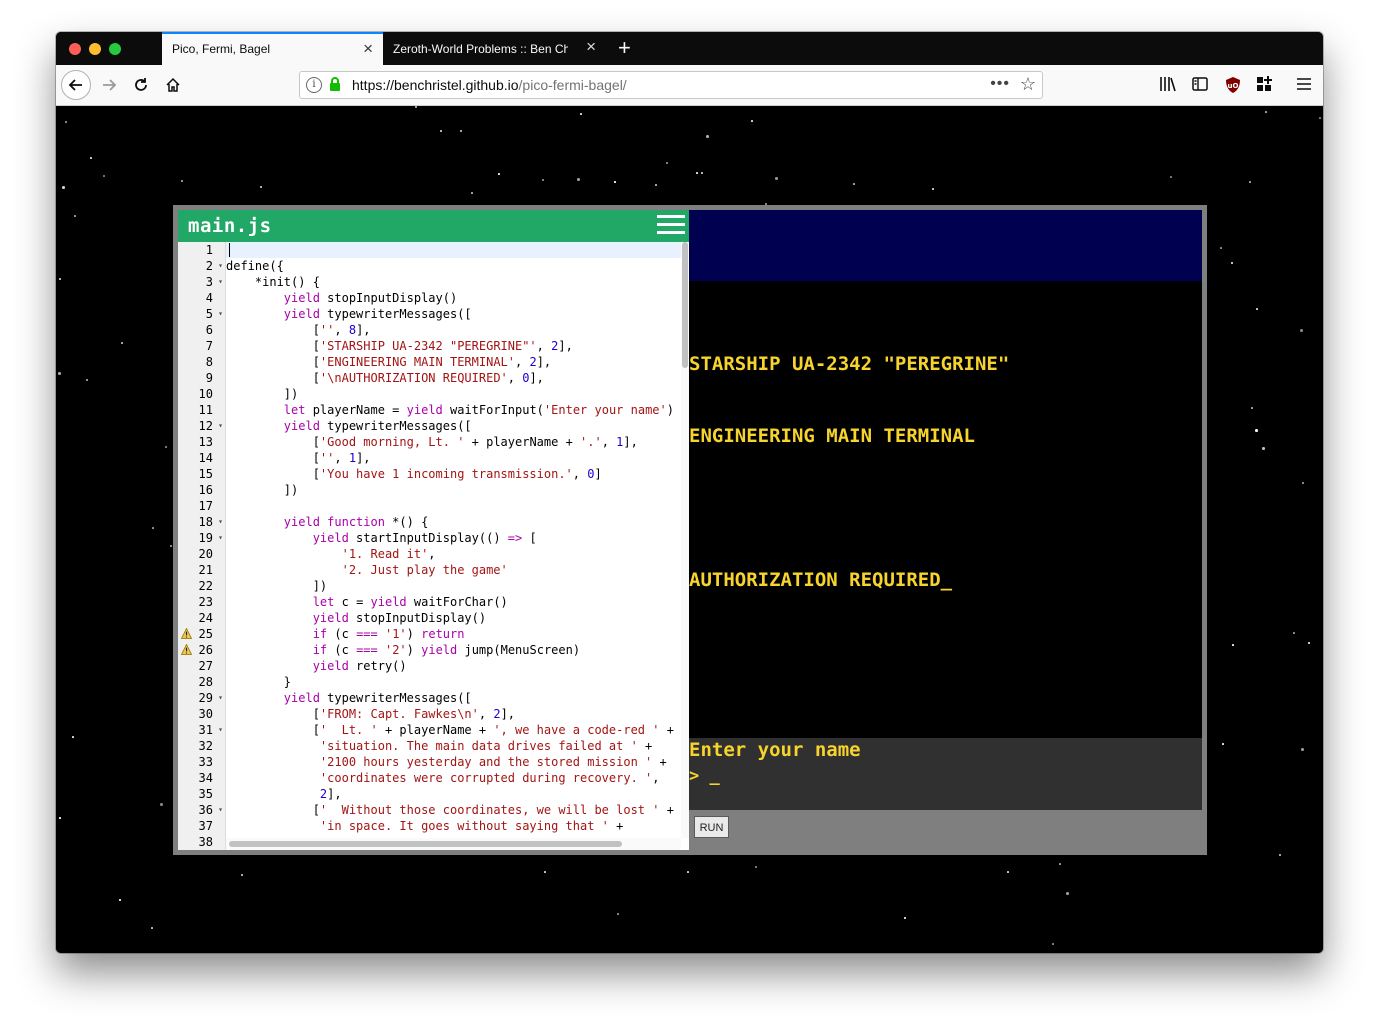  I want to click on code-line: define({, so click(453, 266).